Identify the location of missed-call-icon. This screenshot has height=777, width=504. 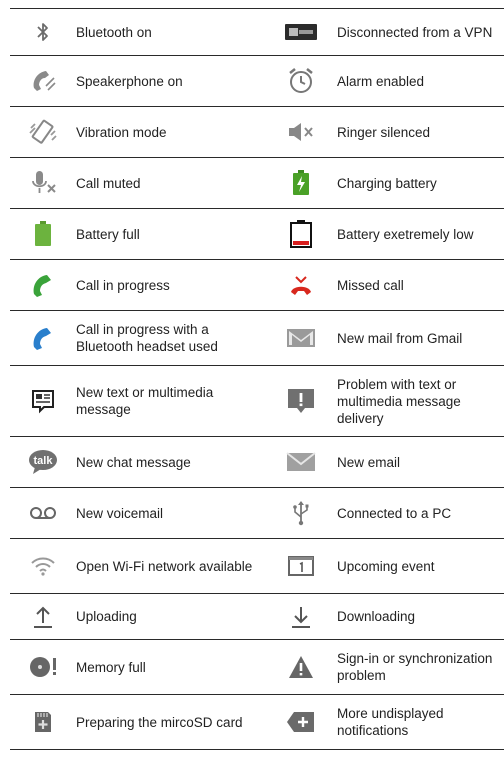
(301, 285).